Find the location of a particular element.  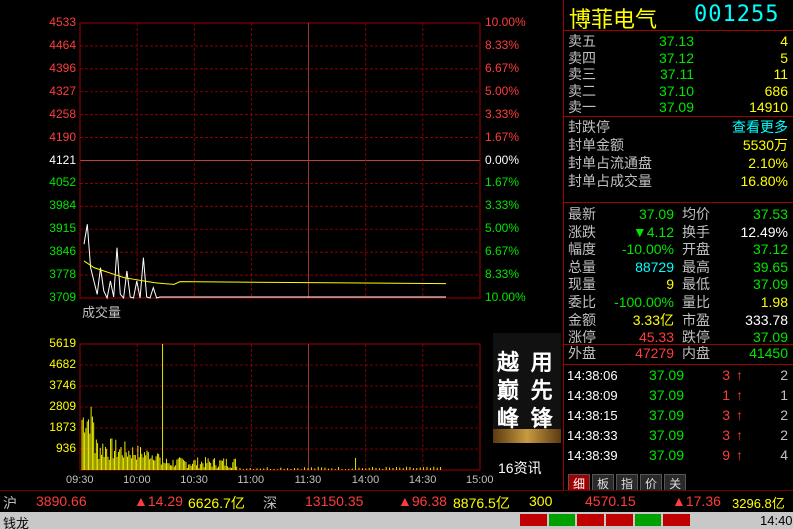

tick-row: 14:38:15 37.09 3 ↑ 2 is located at coordinates (678, 415).